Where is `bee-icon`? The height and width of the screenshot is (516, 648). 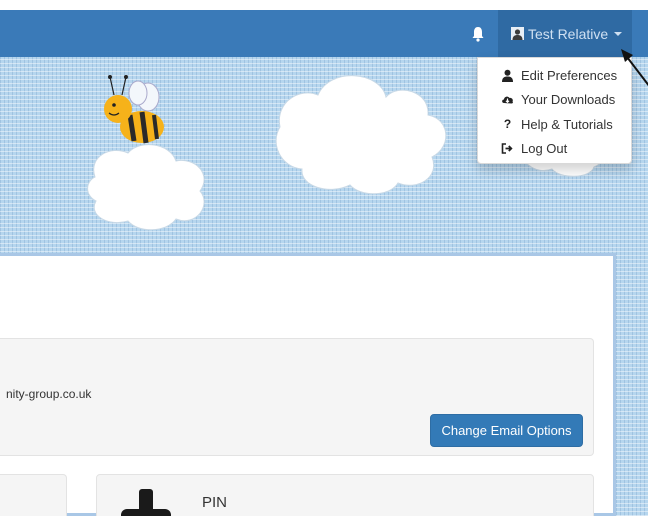
bee-icon is located at coordinates (134, 109).